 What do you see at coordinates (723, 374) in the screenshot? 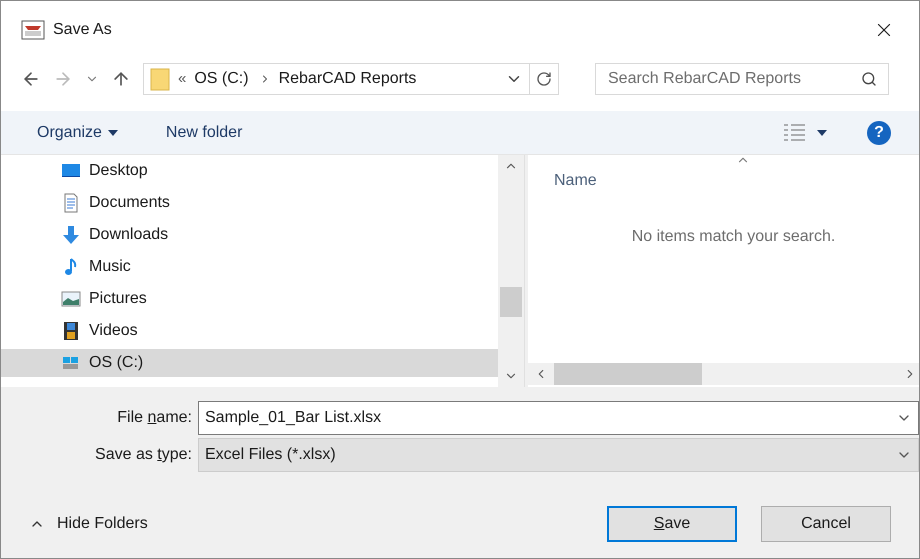
I see `horizontal-scrollbar` at bounding box center [723, 374].